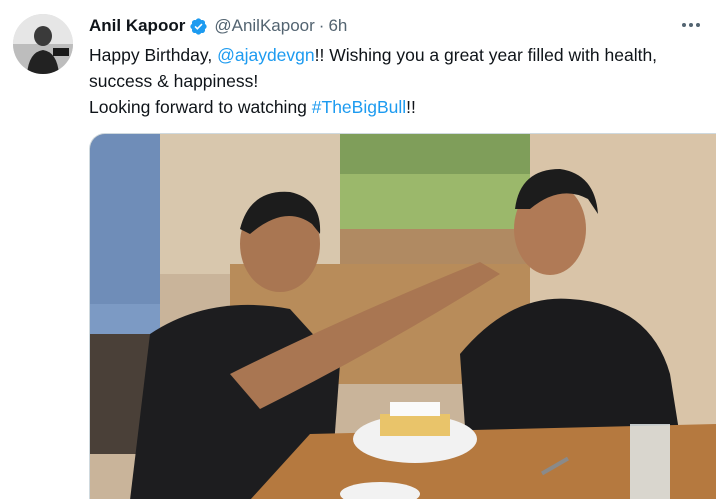  I want to click on text-segment: Happy Birthday,, so click(153, 55).